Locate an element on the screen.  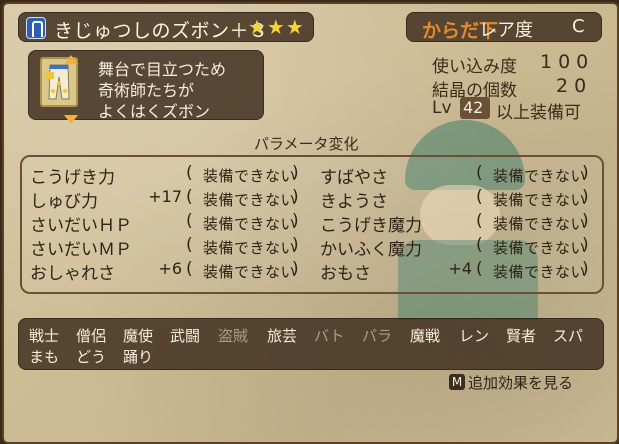
usage-value: 100 is located at coordinates (567, 62).